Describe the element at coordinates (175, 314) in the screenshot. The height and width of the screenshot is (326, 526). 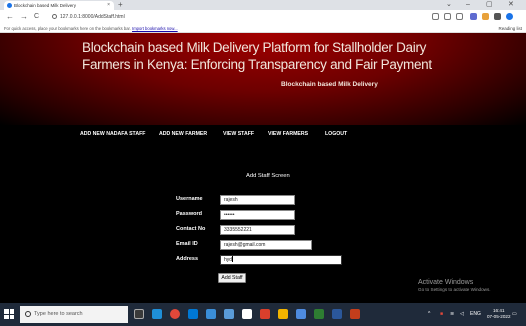
I see `opera-icon` at that location.